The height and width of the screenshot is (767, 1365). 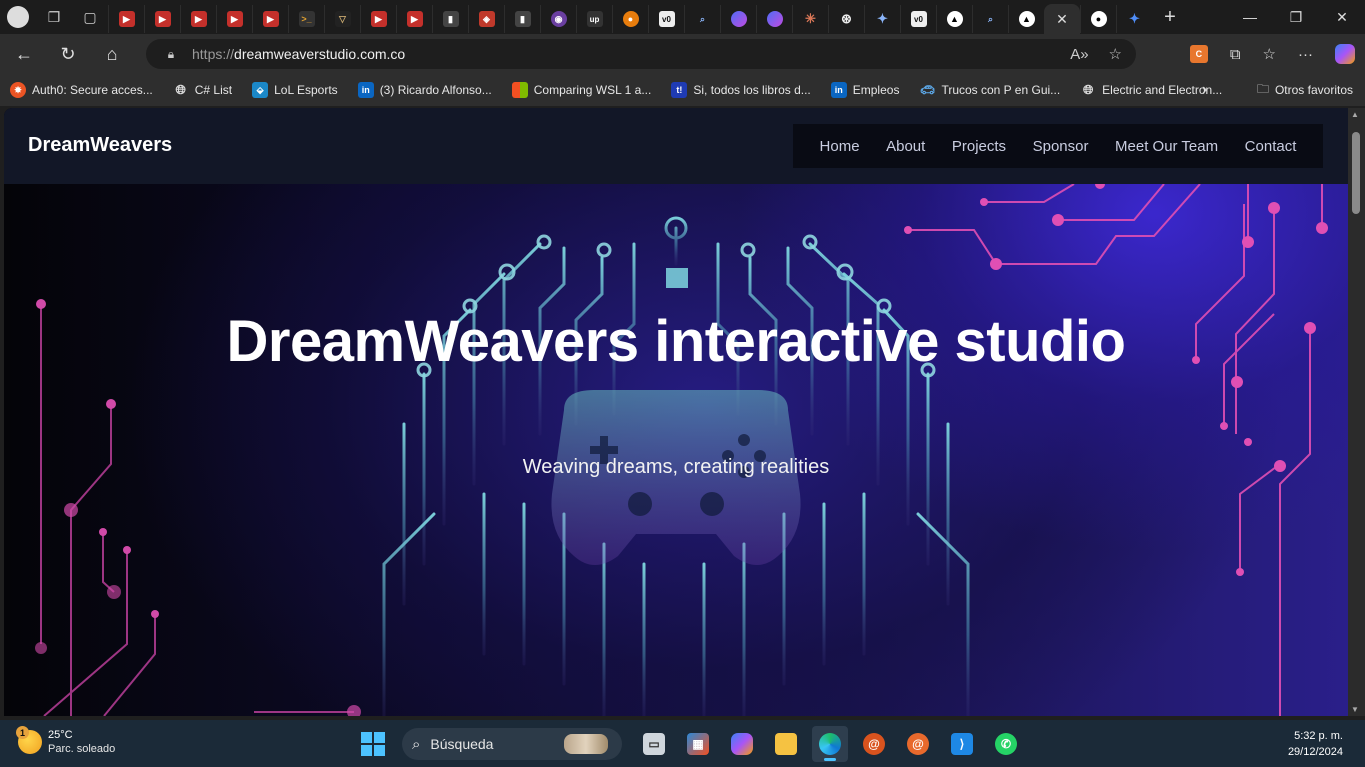 I want to click on folder-icon: 🗀, so click(x=1262, y=88).